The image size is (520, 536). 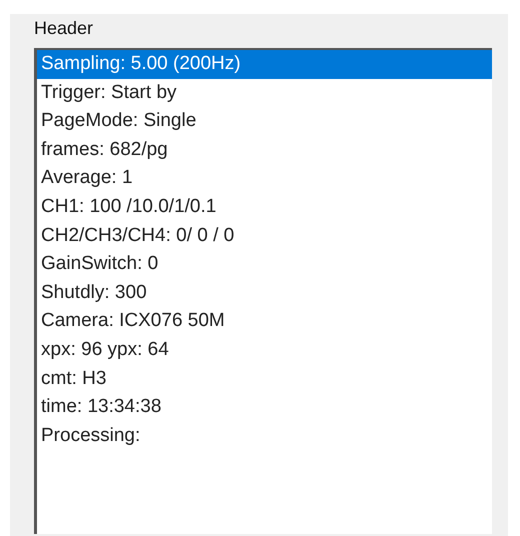 I want to click on list-item: Shutdly: 300, so click(x=264, y=293).